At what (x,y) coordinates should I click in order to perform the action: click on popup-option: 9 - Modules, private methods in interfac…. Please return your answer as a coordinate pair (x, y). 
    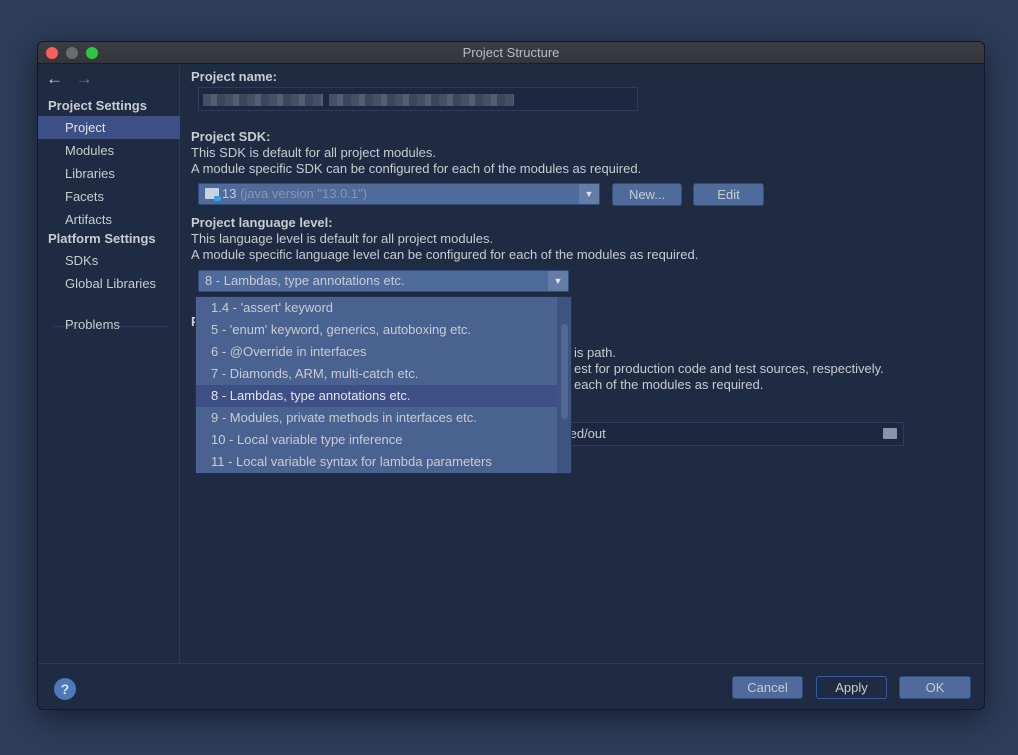
    Looking at the image, I should click on (383, 418).